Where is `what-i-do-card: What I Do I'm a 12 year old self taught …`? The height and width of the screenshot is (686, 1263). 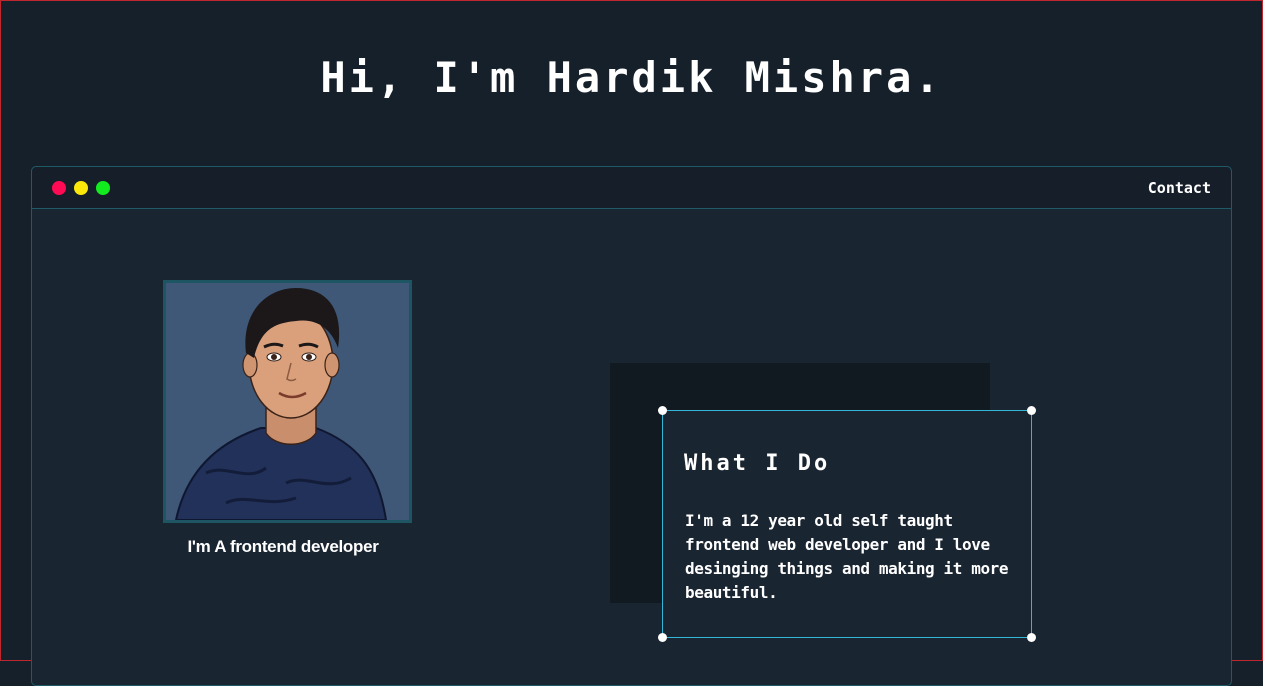 what-i-do-card: What I Do I'm a 12 year old self taught … is located at coordinates (847, 524).